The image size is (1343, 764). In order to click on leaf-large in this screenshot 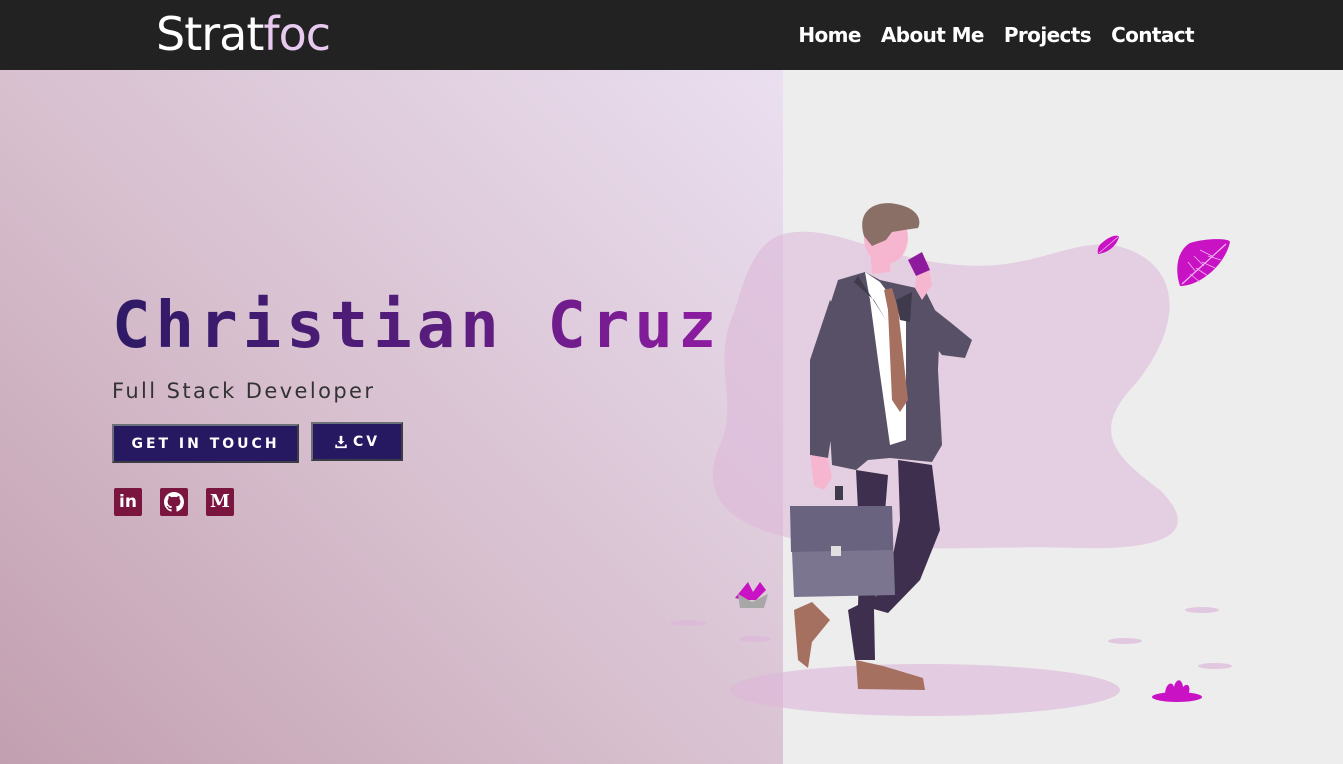, I will do `click(1203, 262)`.